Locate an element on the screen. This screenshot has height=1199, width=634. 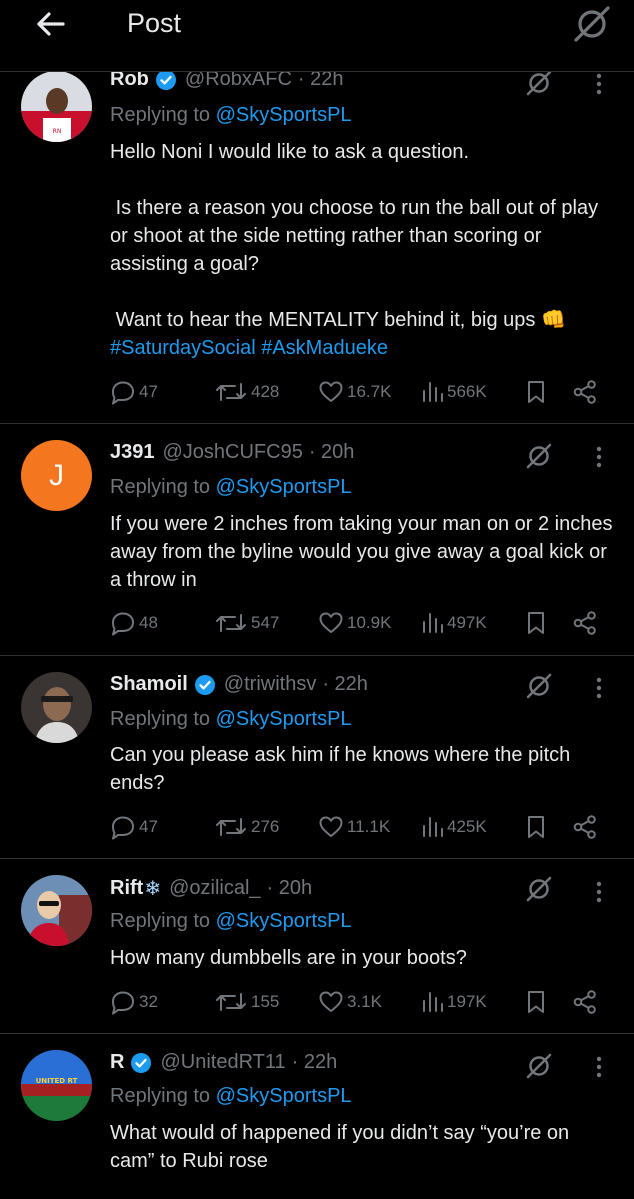
display-name: Rift is located at coordinates (126, 888).